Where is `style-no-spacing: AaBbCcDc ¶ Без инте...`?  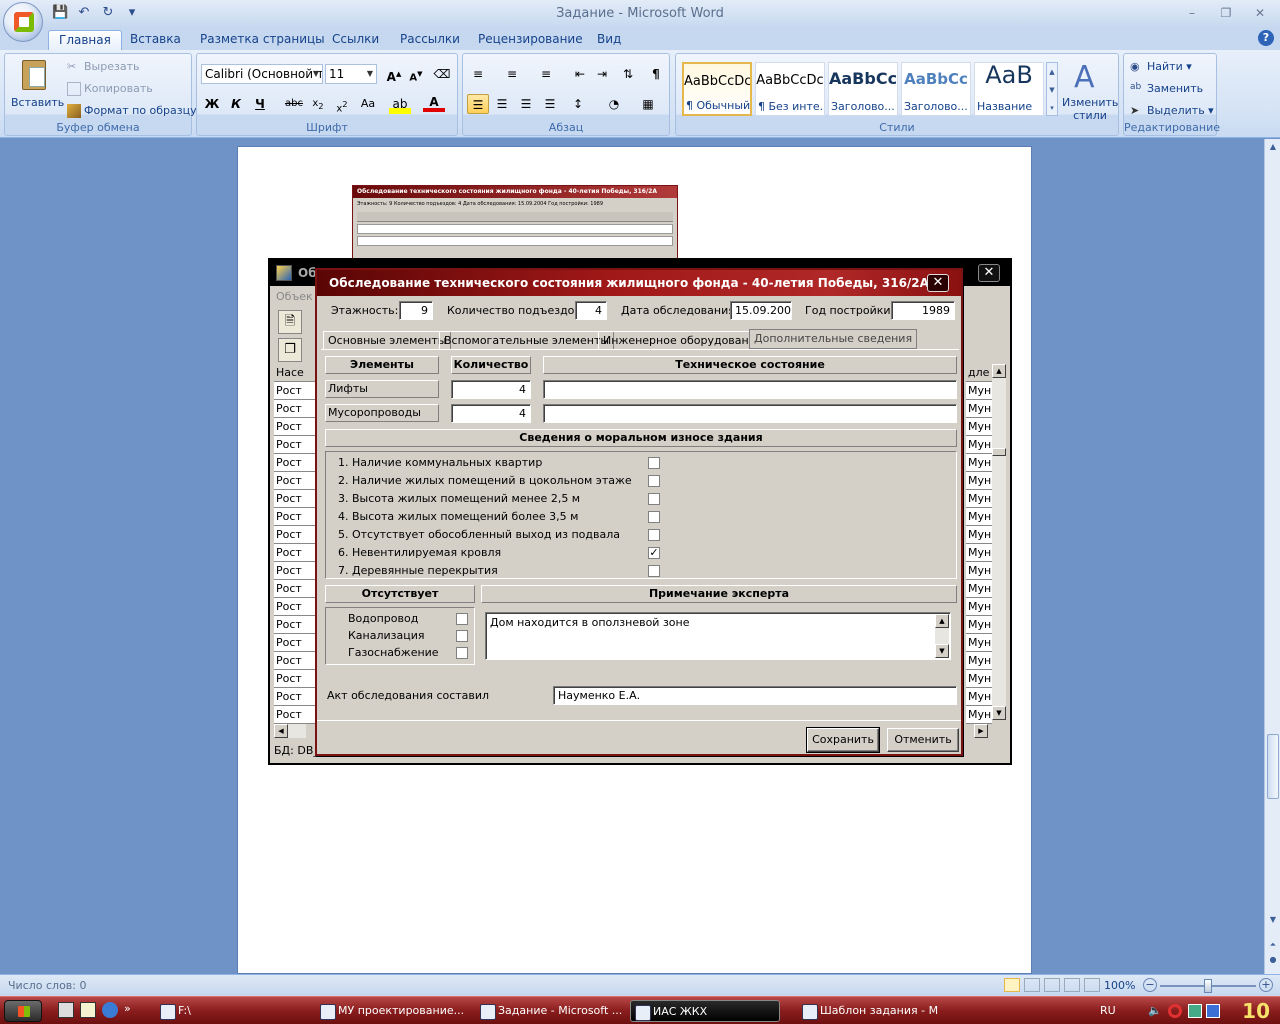
style-no-spacing: AaBbCcDc ¶ Без инте... is located at coordinates (790, 89).